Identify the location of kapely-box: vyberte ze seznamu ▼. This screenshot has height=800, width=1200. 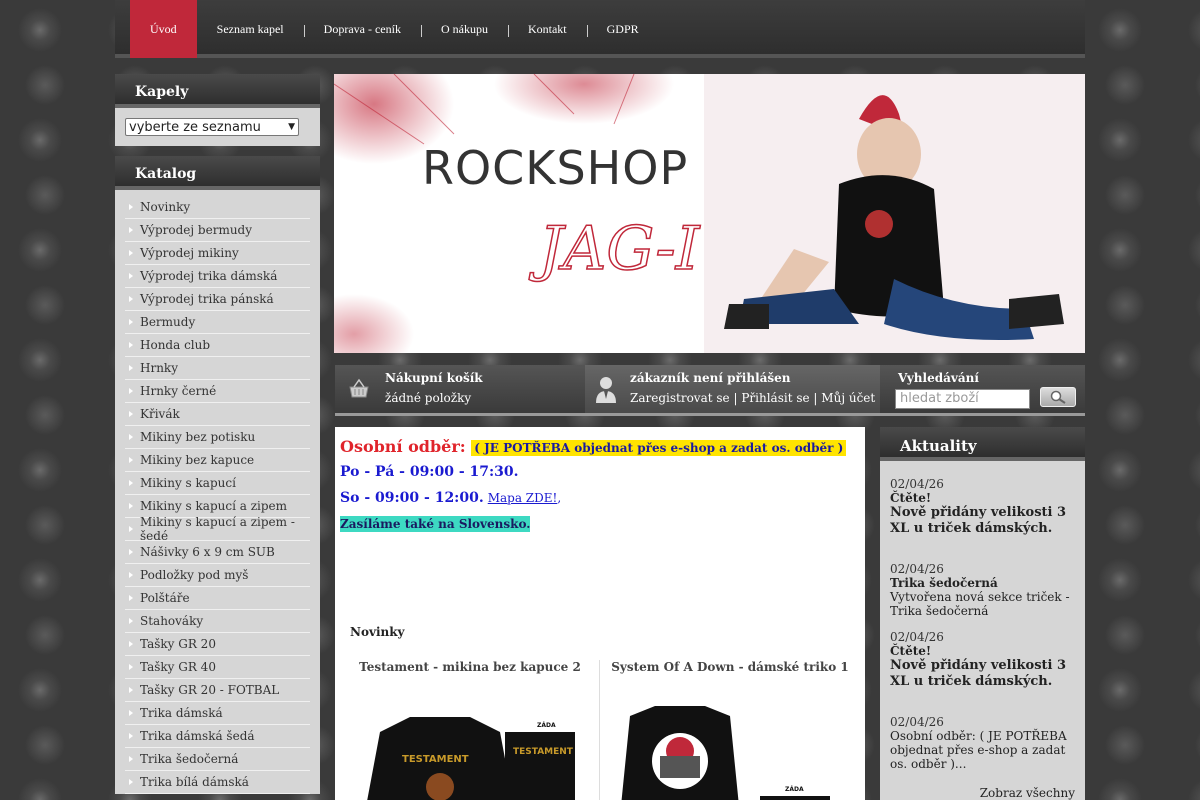
(217, 127).